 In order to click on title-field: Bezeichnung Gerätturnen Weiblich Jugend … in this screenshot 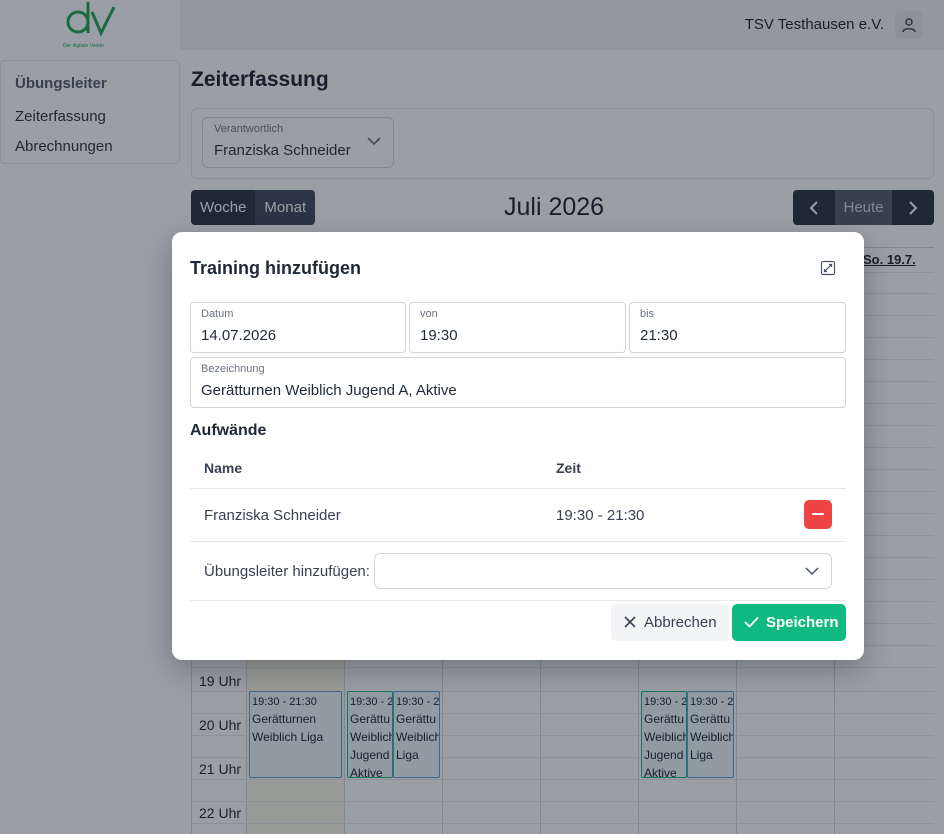, I will do `click(518, 382)`.